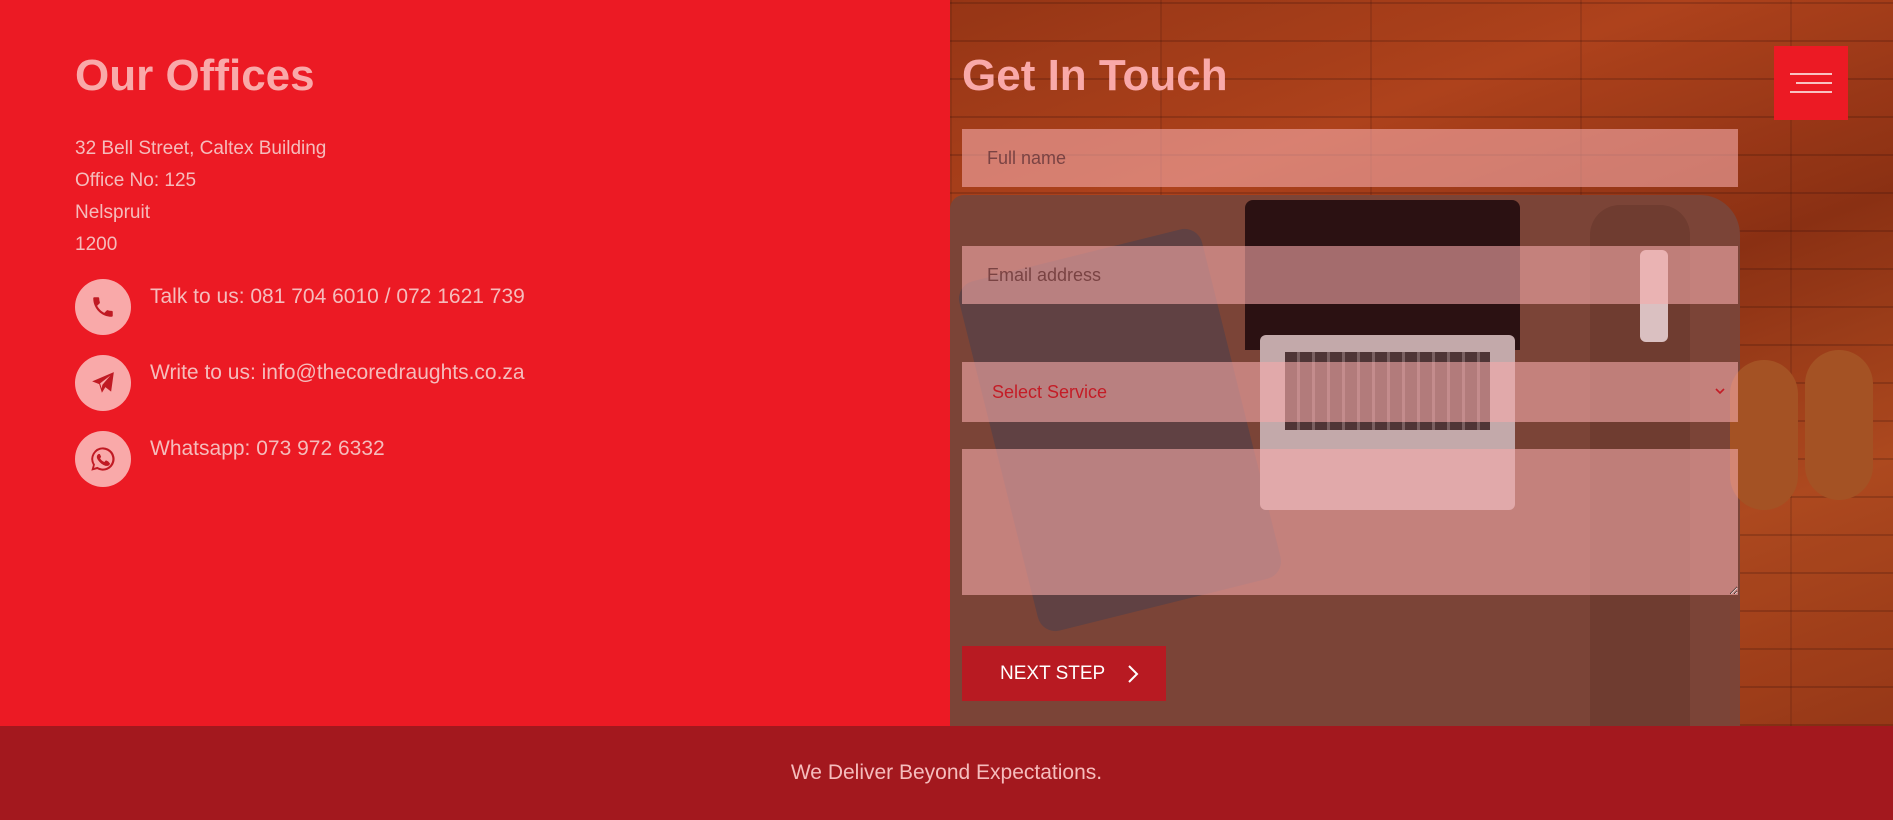 The width and height of the screenshot is (1893, 820). Describe the element at coordinates (337, 296) in the screenshot. I see `phone-contact-text: Talk to us: 081 704 6010 / 072 1621 739` at that location.